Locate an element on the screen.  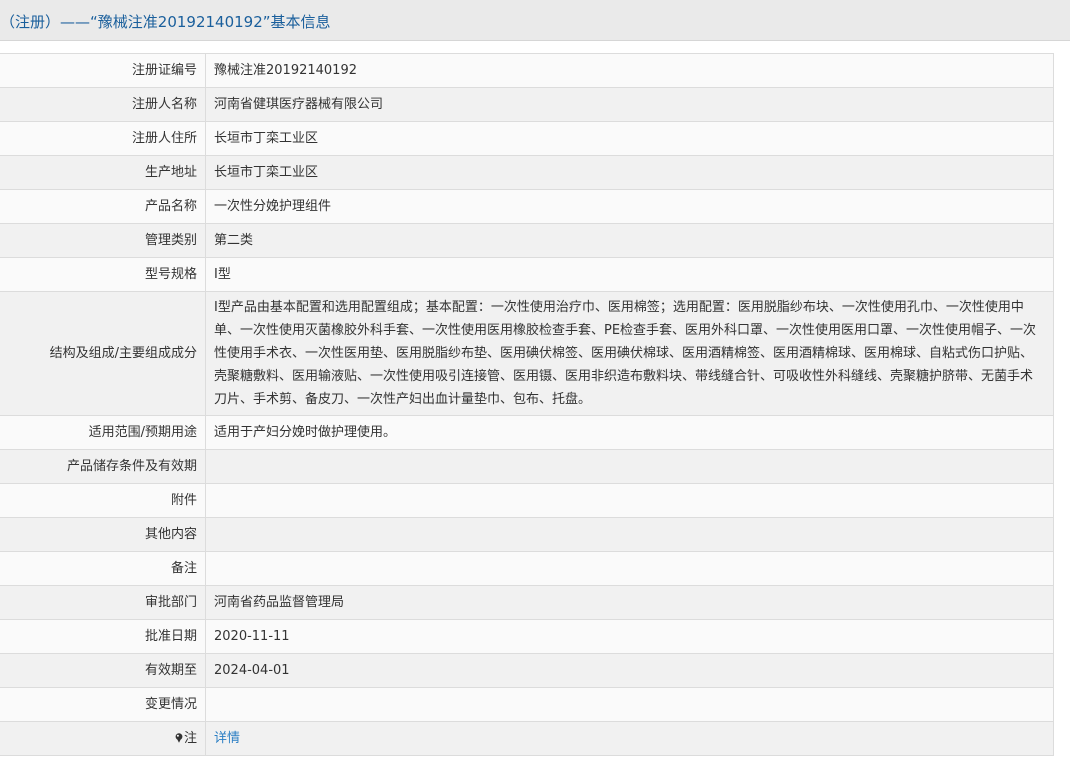
field-label: 产品名称 is located at coordinates (103, 206).